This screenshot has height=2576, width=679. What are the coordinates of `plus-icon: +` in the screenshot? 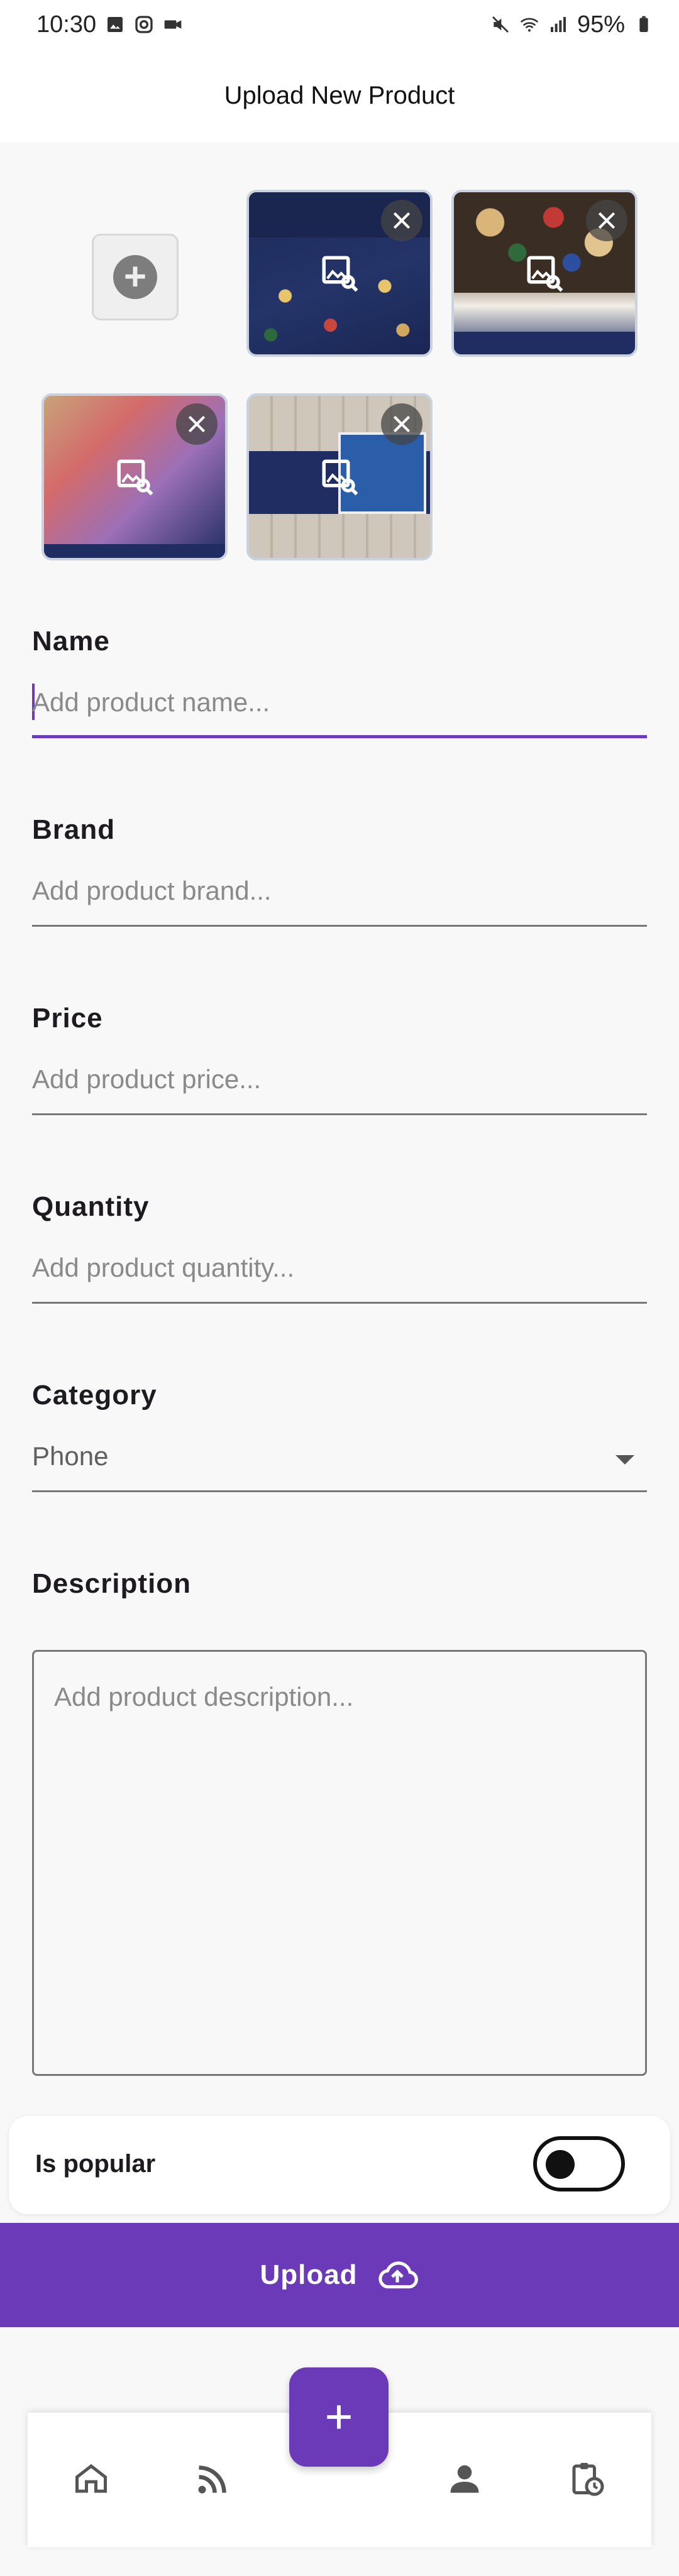 It's located at (135, 277).